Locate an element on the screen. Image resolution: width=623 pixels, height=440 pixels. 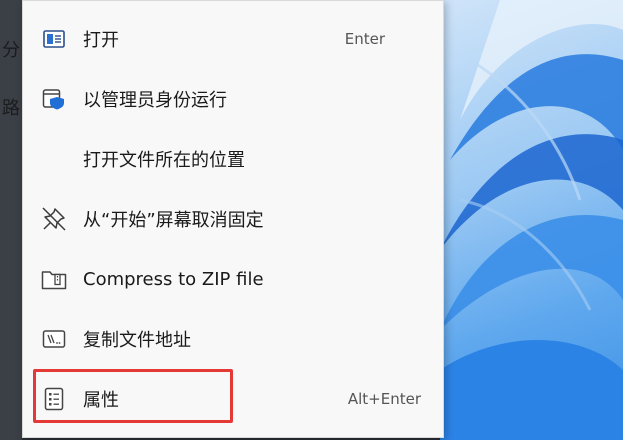
unpin-icon is located at coordinates (54, 219).